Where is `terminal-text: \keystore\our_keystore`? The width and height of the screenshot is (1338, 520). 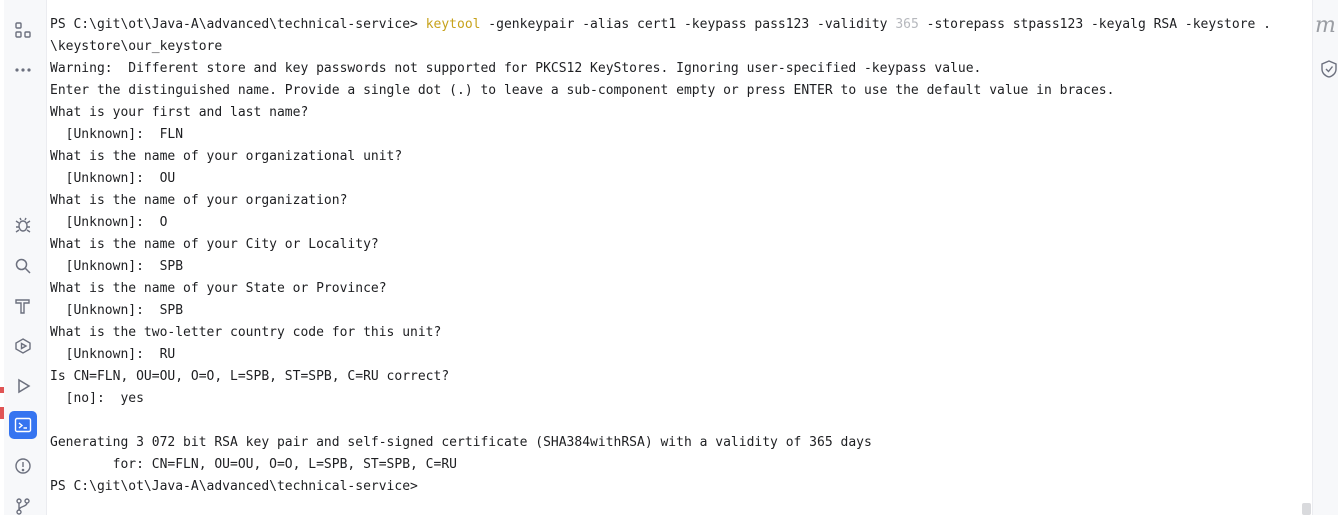 terminal-text: \keystore\our_keystore is located at coordinates (136, 46).